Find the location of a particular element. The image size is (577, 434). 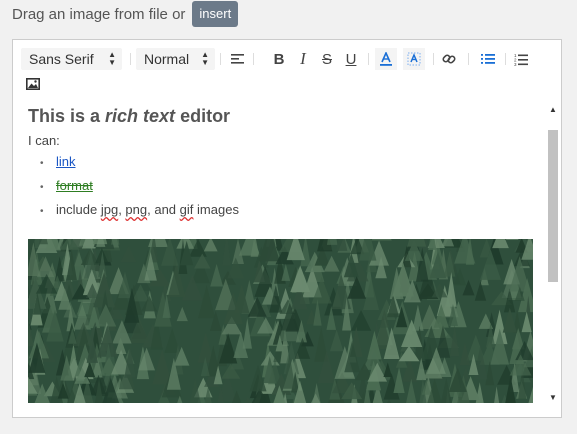

svg-text: 3 is located at coordinates (515, 64).